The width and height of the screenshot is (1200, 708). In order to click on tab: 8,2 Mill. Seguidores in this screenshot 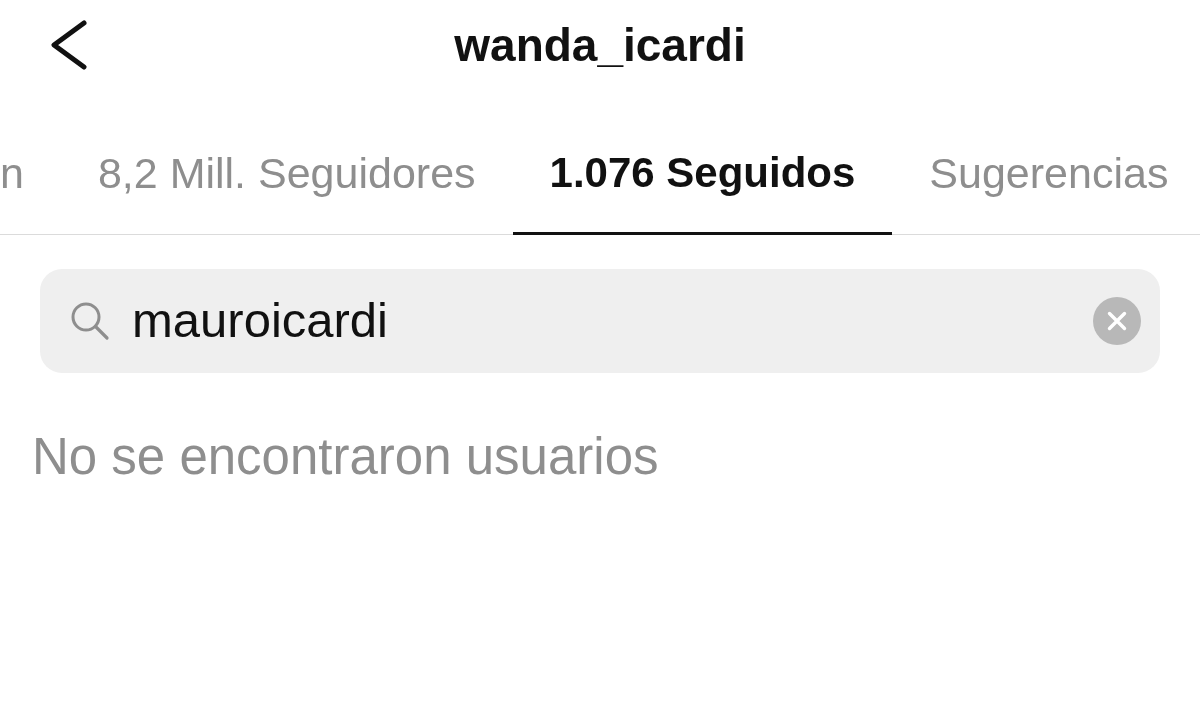, I will do `click(286, 174)`.